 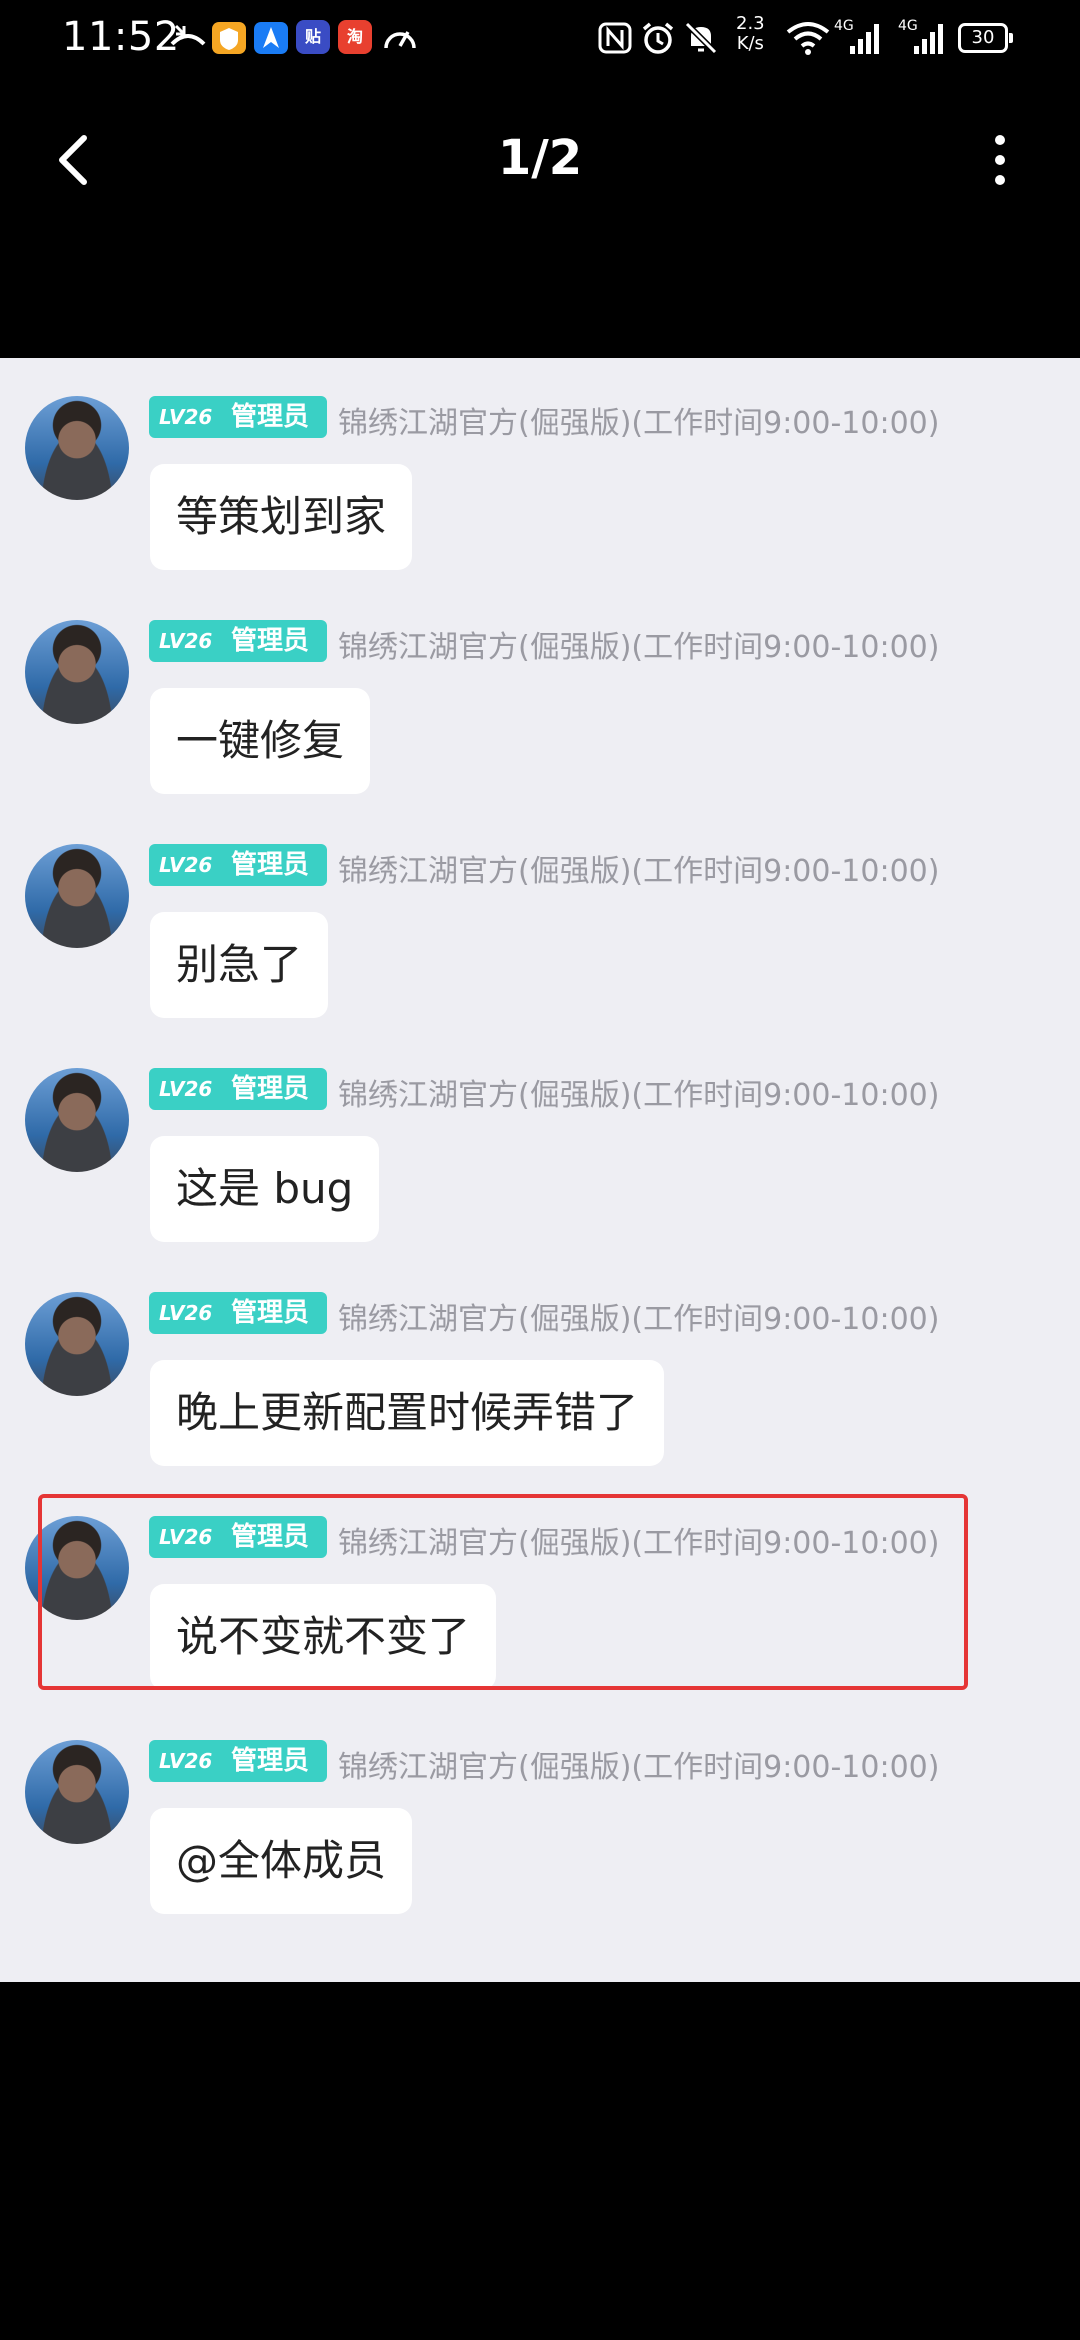 I want to click on speedometer-icon, so click(x=400, y=40).